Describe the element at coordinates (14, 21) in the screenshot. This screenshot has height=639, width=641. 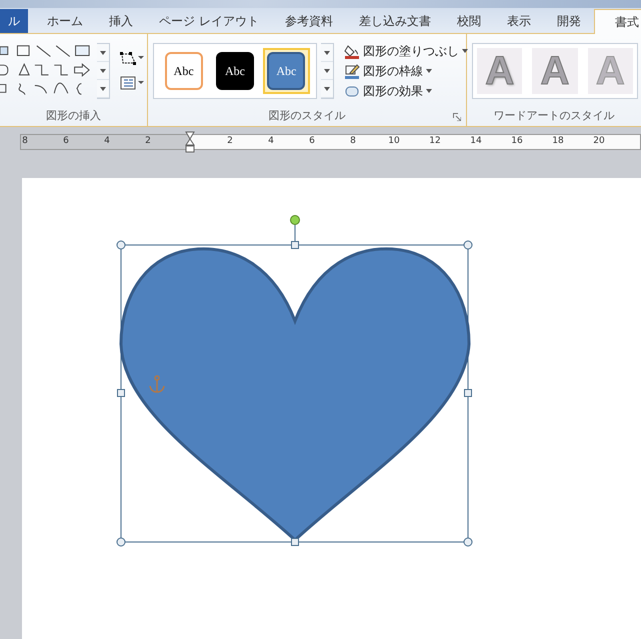
I see `ribbon-tab: ル` at that location.